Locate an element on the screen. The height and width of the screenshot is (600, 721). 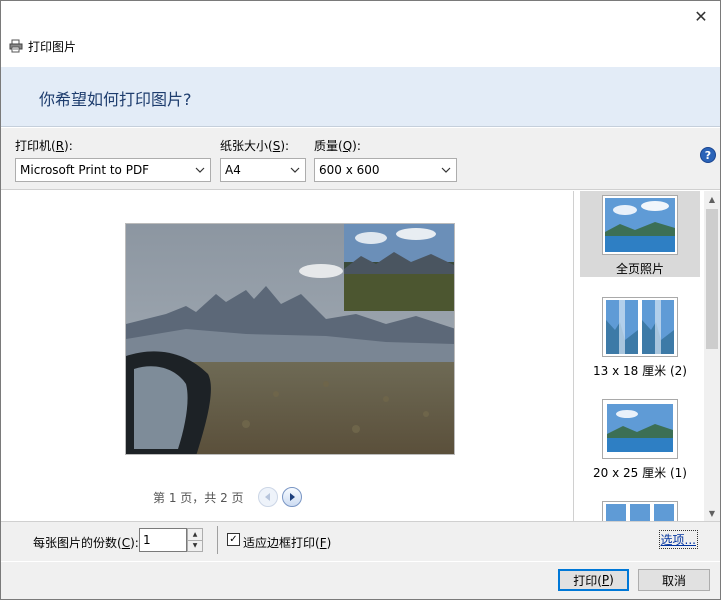
dialog-footer: 打印(P) 取消 is located at coordinates (360, 580).